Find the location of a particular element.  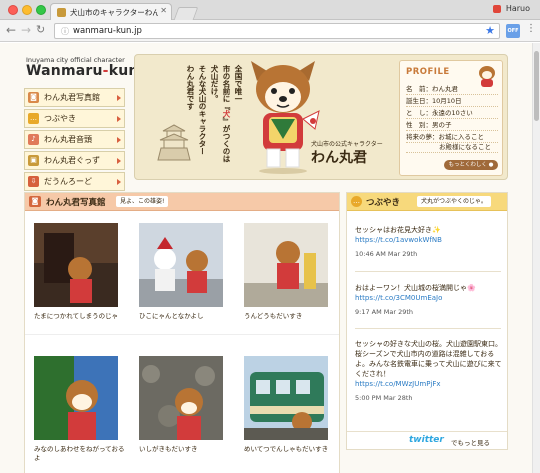

forward-arrow-icon: → is located at coordinates (26, 30).